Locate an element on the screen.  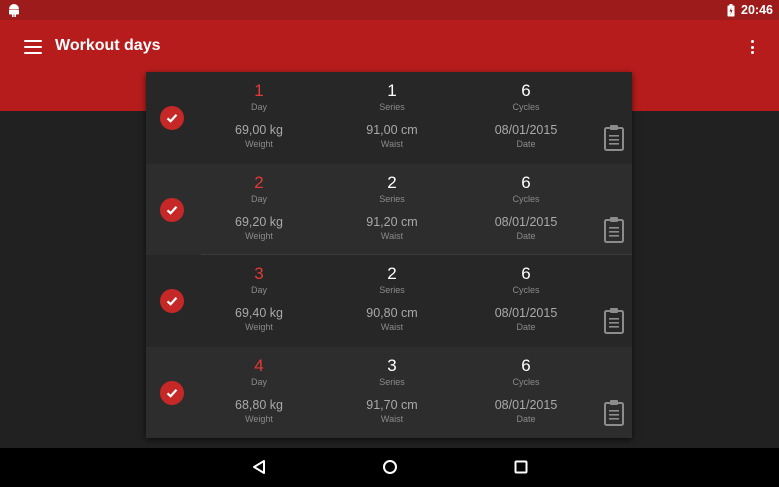
series-column: 2 Series 91,20 cm Waist is located at coordinates (392, 203).